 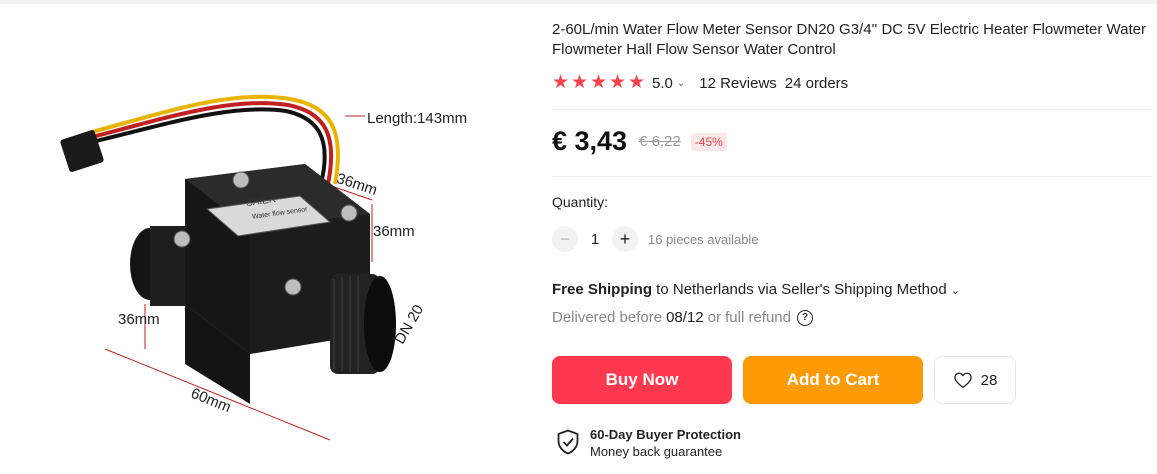 What do you see at coordinates (417, 118) in the screenshot?
I see `length-dimension-label: Length:143mm` at bounding box center [417, 118].